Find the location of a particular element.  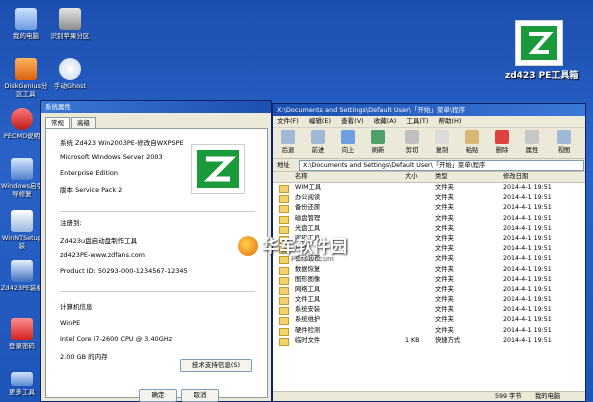

properties-button: 属性 is located at coordinates (532, 142).